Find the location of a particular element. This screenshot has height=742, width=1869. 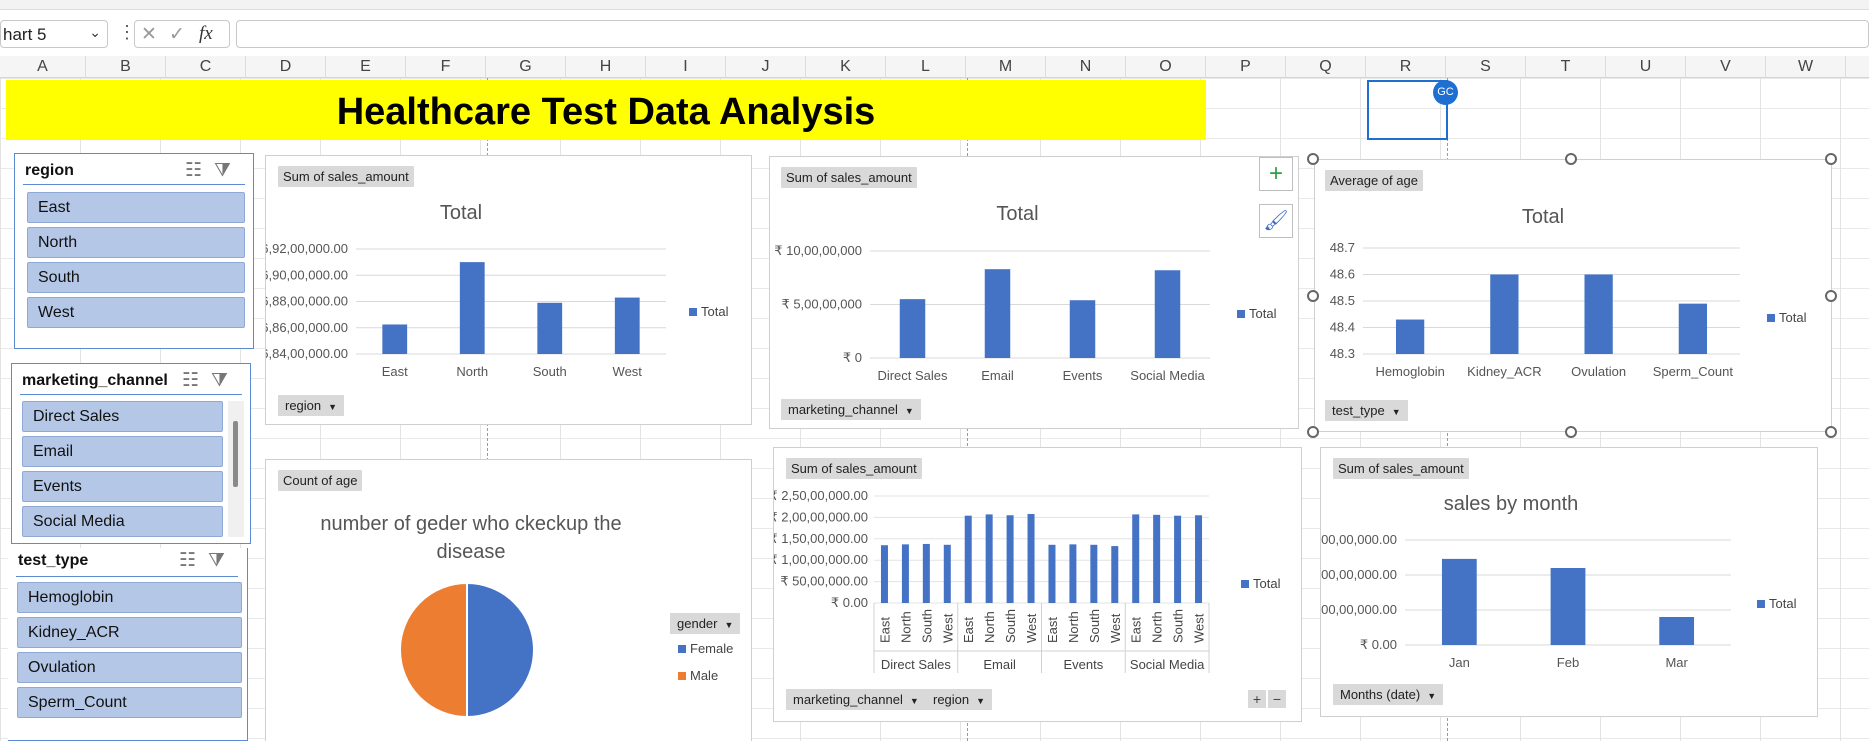

collapse-field-button: − is located at coordinates (1277, 699).